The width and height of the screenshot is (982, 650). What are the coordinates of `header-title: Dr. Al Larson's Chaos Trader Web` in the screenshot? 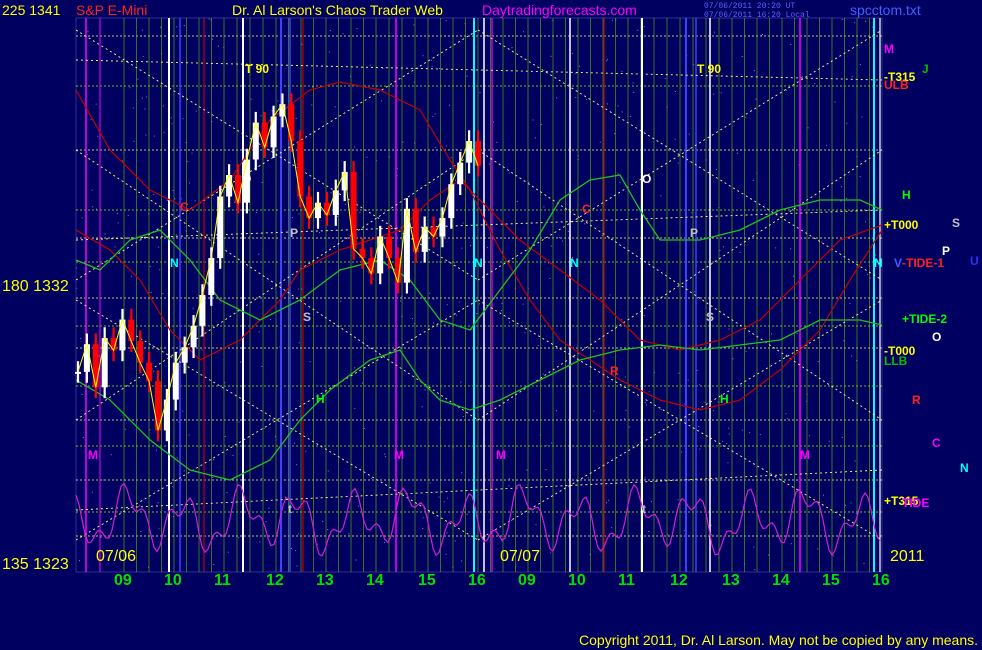 It's located at (337, 10).